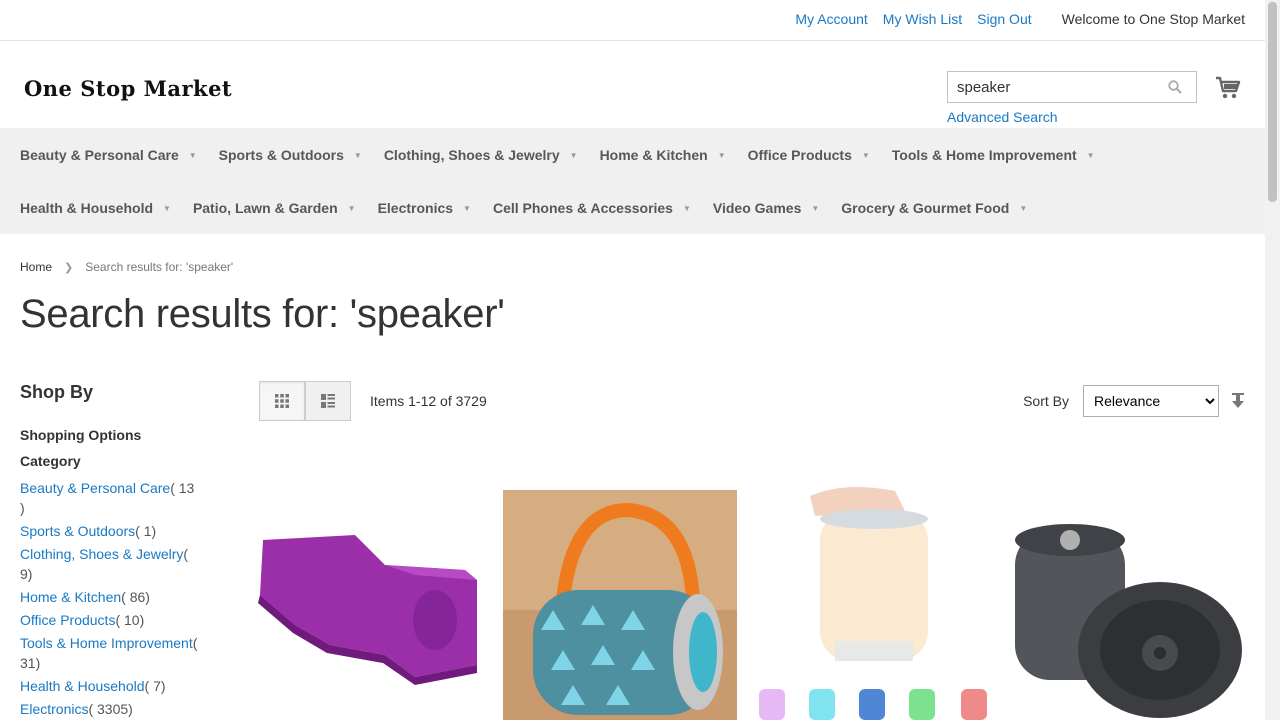 This screenshot has width=1280, height=722. Describe the element at coordinates (831, 19) in the screenshot. I see `my-account-link: My Account` at that location.